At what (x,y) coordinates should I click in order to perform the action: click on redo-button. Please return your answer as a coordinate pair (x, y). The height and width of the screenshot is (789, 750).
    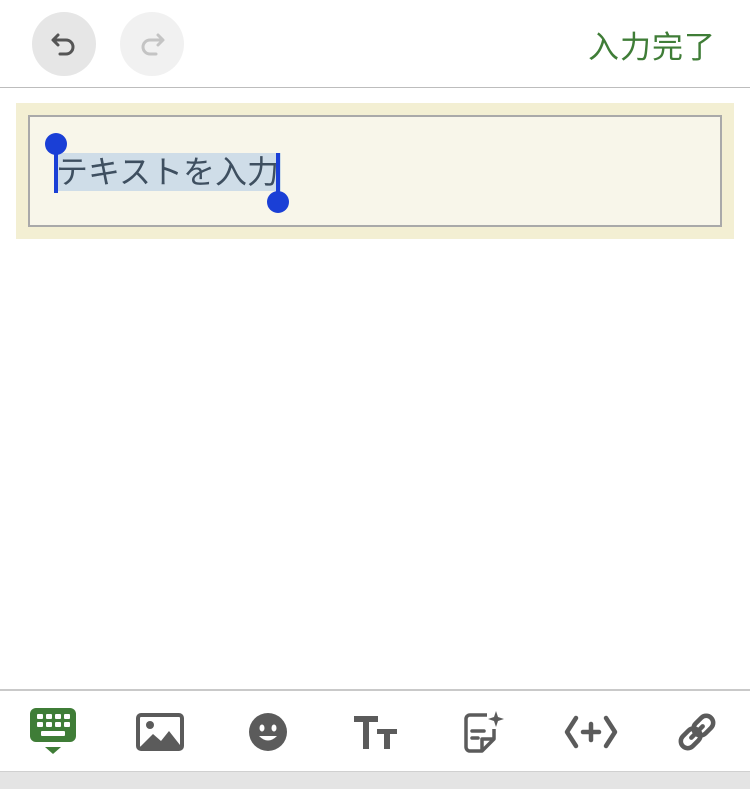
    Looking at the image, I should click on (152, 44).